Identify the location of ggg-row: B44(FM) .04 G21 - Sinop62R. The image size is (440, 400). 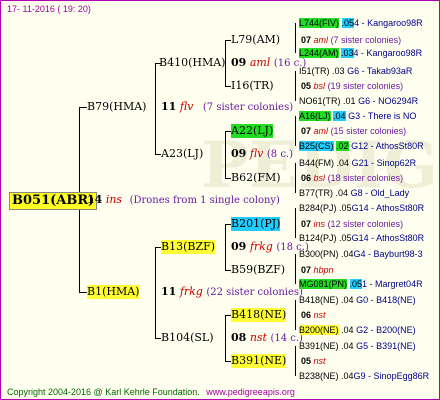
(357, 163).